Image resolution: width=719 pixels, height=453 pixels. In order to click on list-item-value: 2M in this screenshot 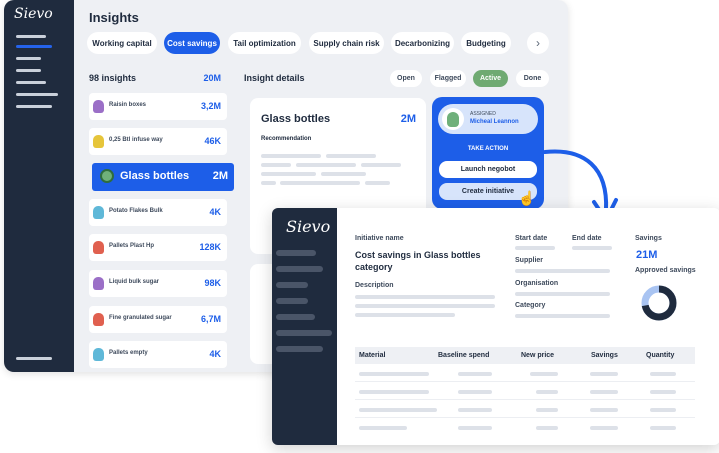, I will do `click(220, 176)`.